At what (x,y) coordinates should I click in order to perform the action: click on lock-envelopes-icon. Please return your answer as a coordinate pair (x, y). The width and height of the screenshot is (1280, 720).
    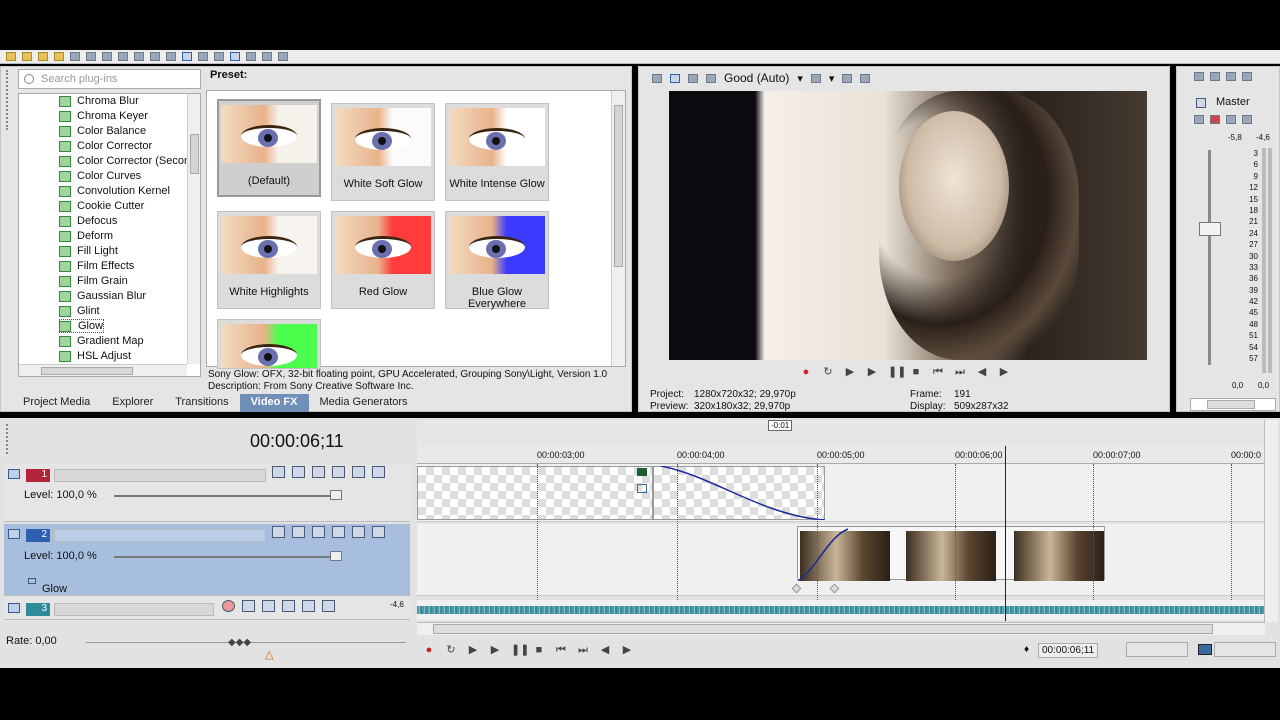
    Looking at the image, I should click on (267, 56).